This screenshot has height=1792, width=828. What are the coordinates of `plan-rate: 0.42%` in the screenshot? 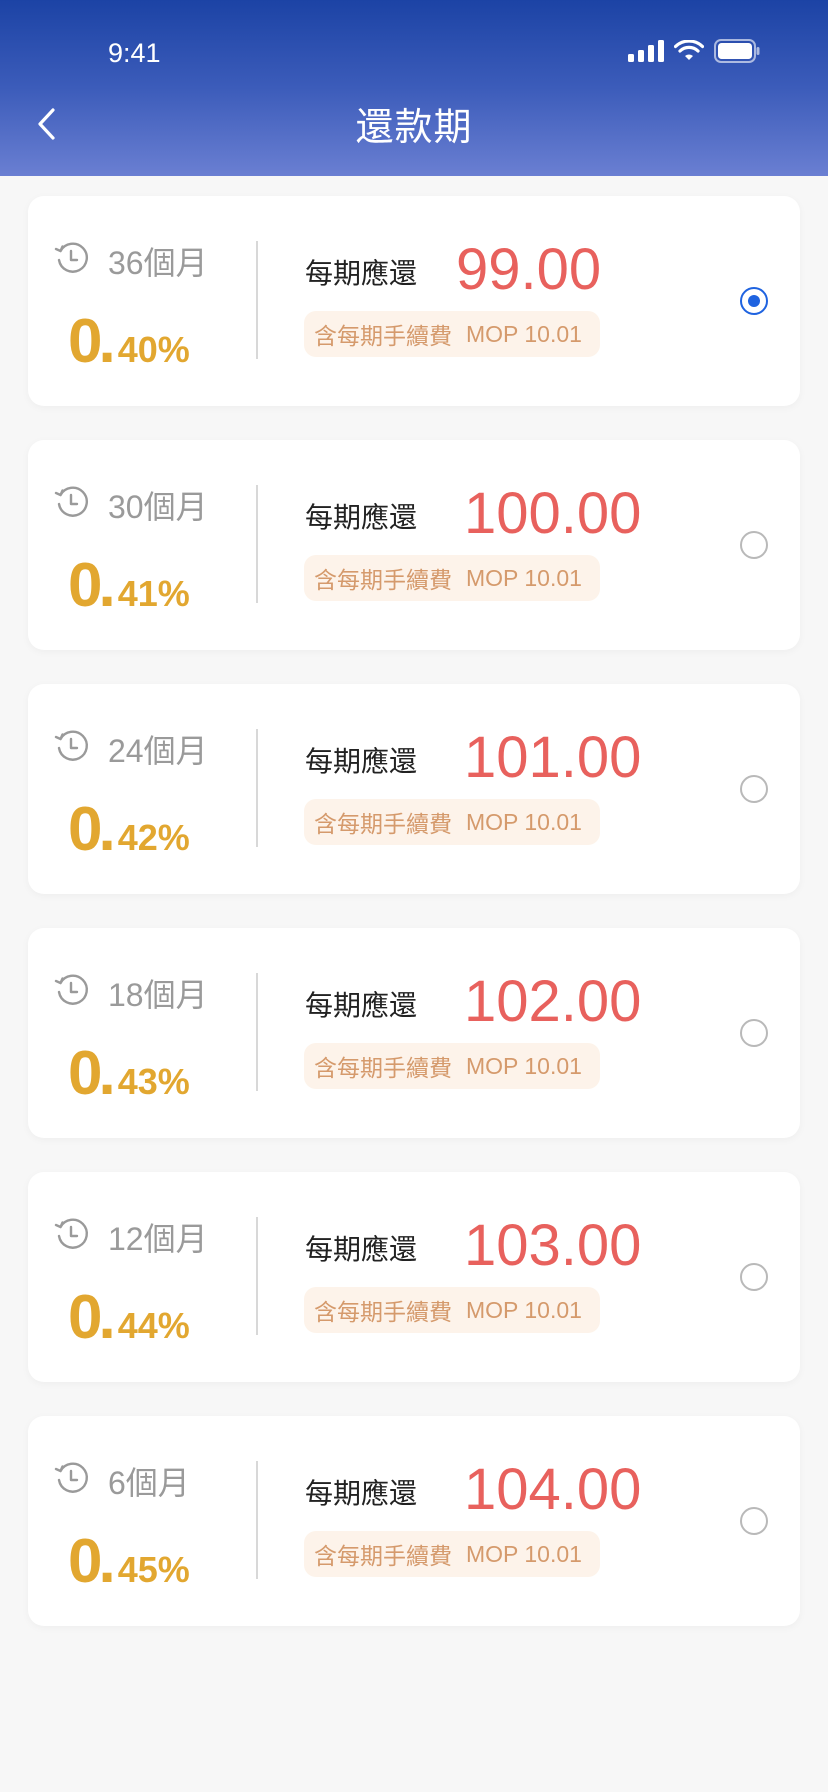 It's located at (129, 829).